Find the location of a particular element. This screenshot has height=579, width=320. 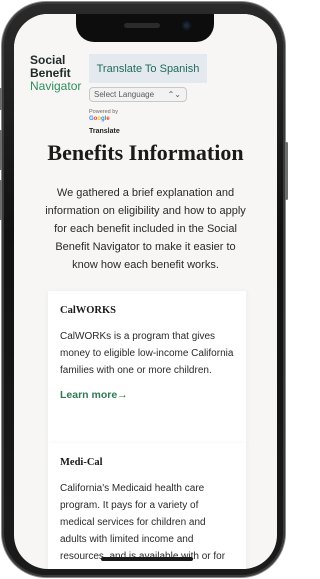

google-logo: Google is located at coordinates (99, 119).